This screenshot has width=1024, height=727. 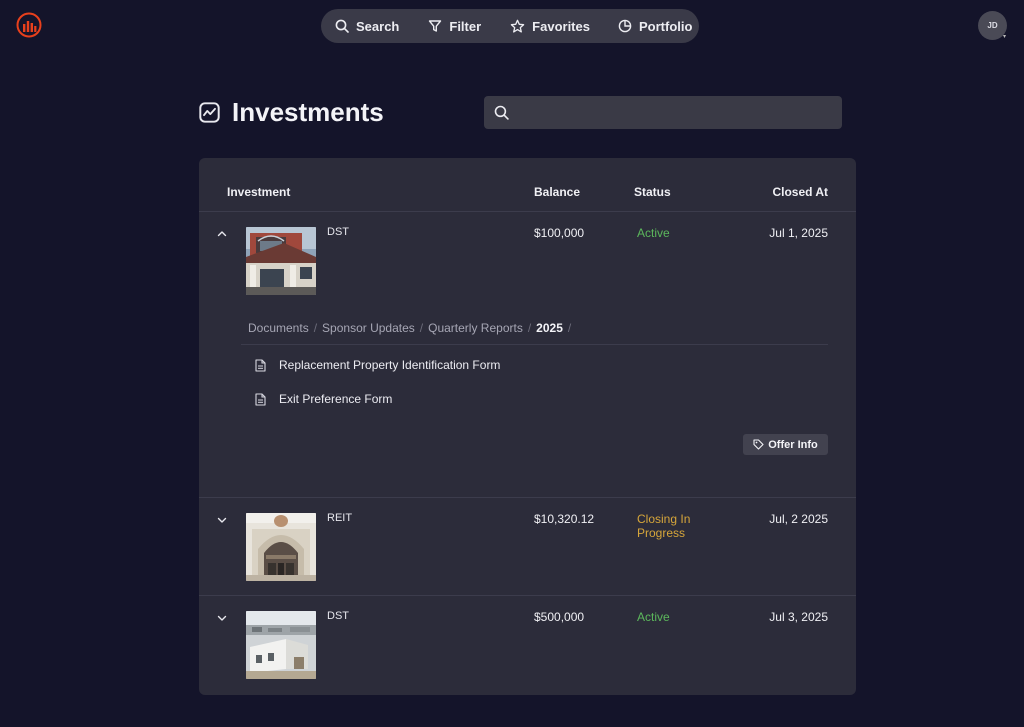 I want to click on page-title: Investments, so click(x=308, y=112).